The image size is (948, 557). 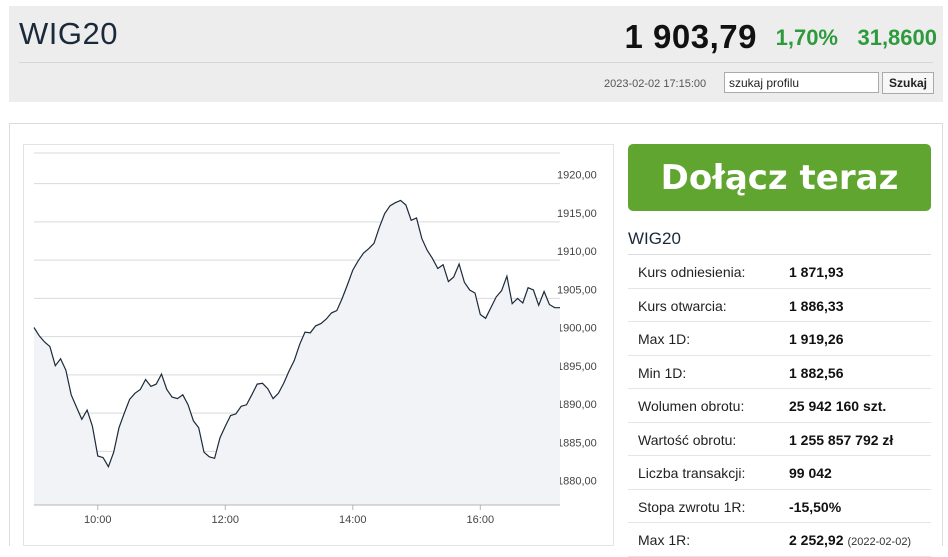 What do you see at coordinates (816, 372) in the screenshot?
I see `stat-value: 1 882,56` at bounding box center [816, 372].